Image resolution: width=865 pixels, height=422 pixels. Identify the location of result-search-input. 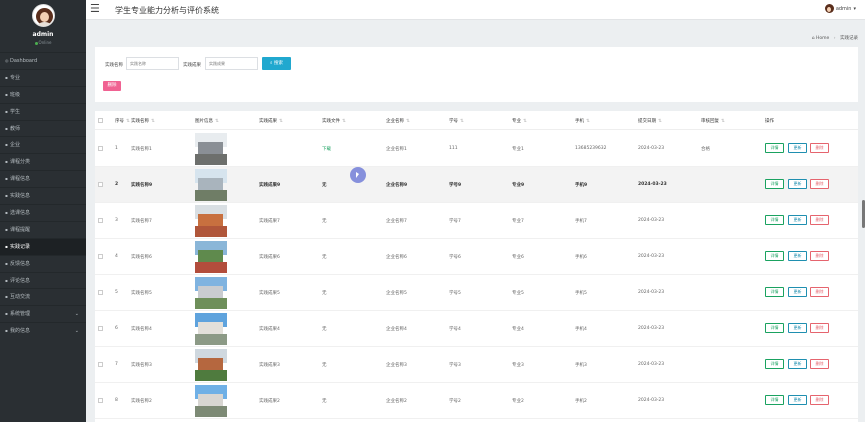
(231, 63).